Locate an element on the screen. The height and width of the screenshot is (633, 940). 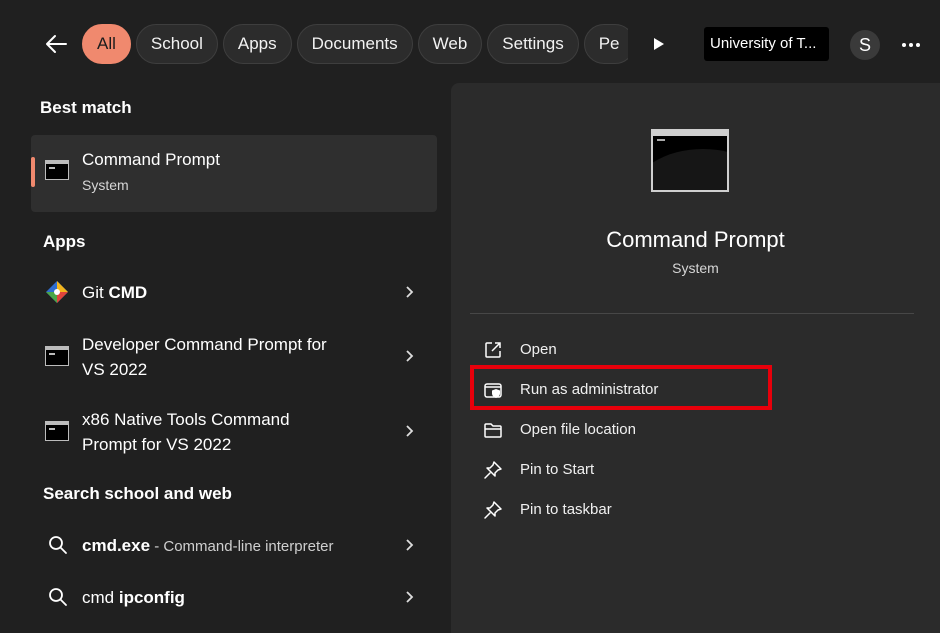
back-button is located at coordinates (56, 44).